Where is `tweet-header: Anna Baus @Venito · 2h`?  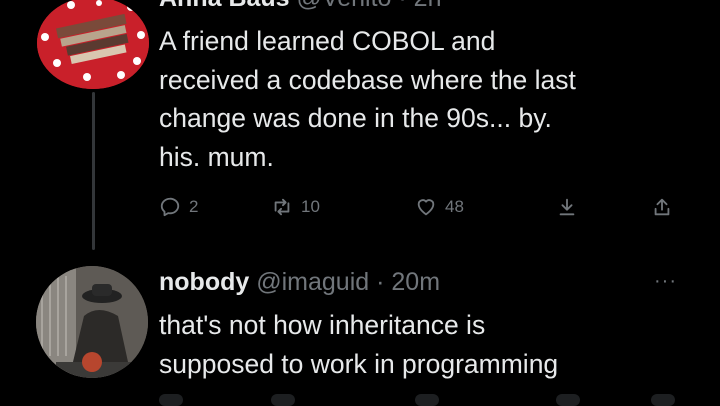 tweet-header: Anna Baus @Venito · 2h is located at coordinates (300, 6).